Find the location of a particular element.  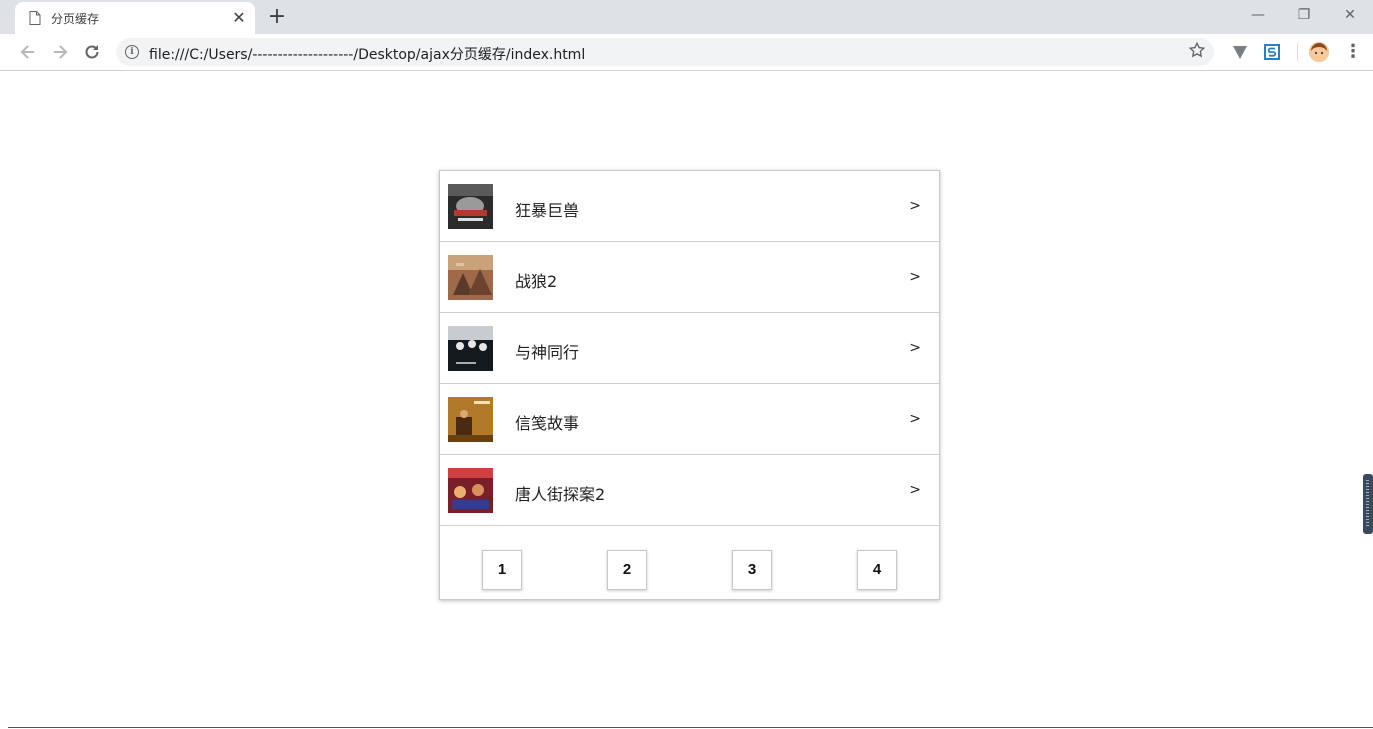

list-item: 战狼2 > is located at coordinates (689, 277).